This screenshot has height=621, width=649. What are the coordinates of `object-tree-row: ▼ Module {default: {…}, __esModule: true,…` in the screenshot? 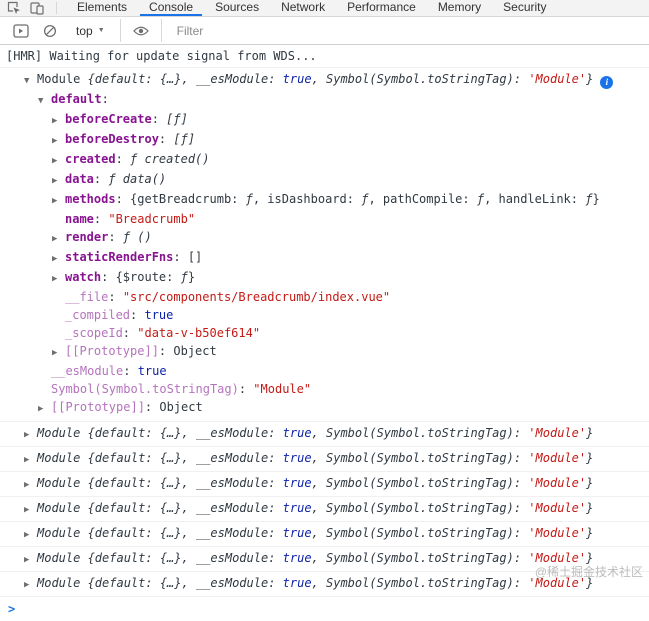 It's located at (324, 80).